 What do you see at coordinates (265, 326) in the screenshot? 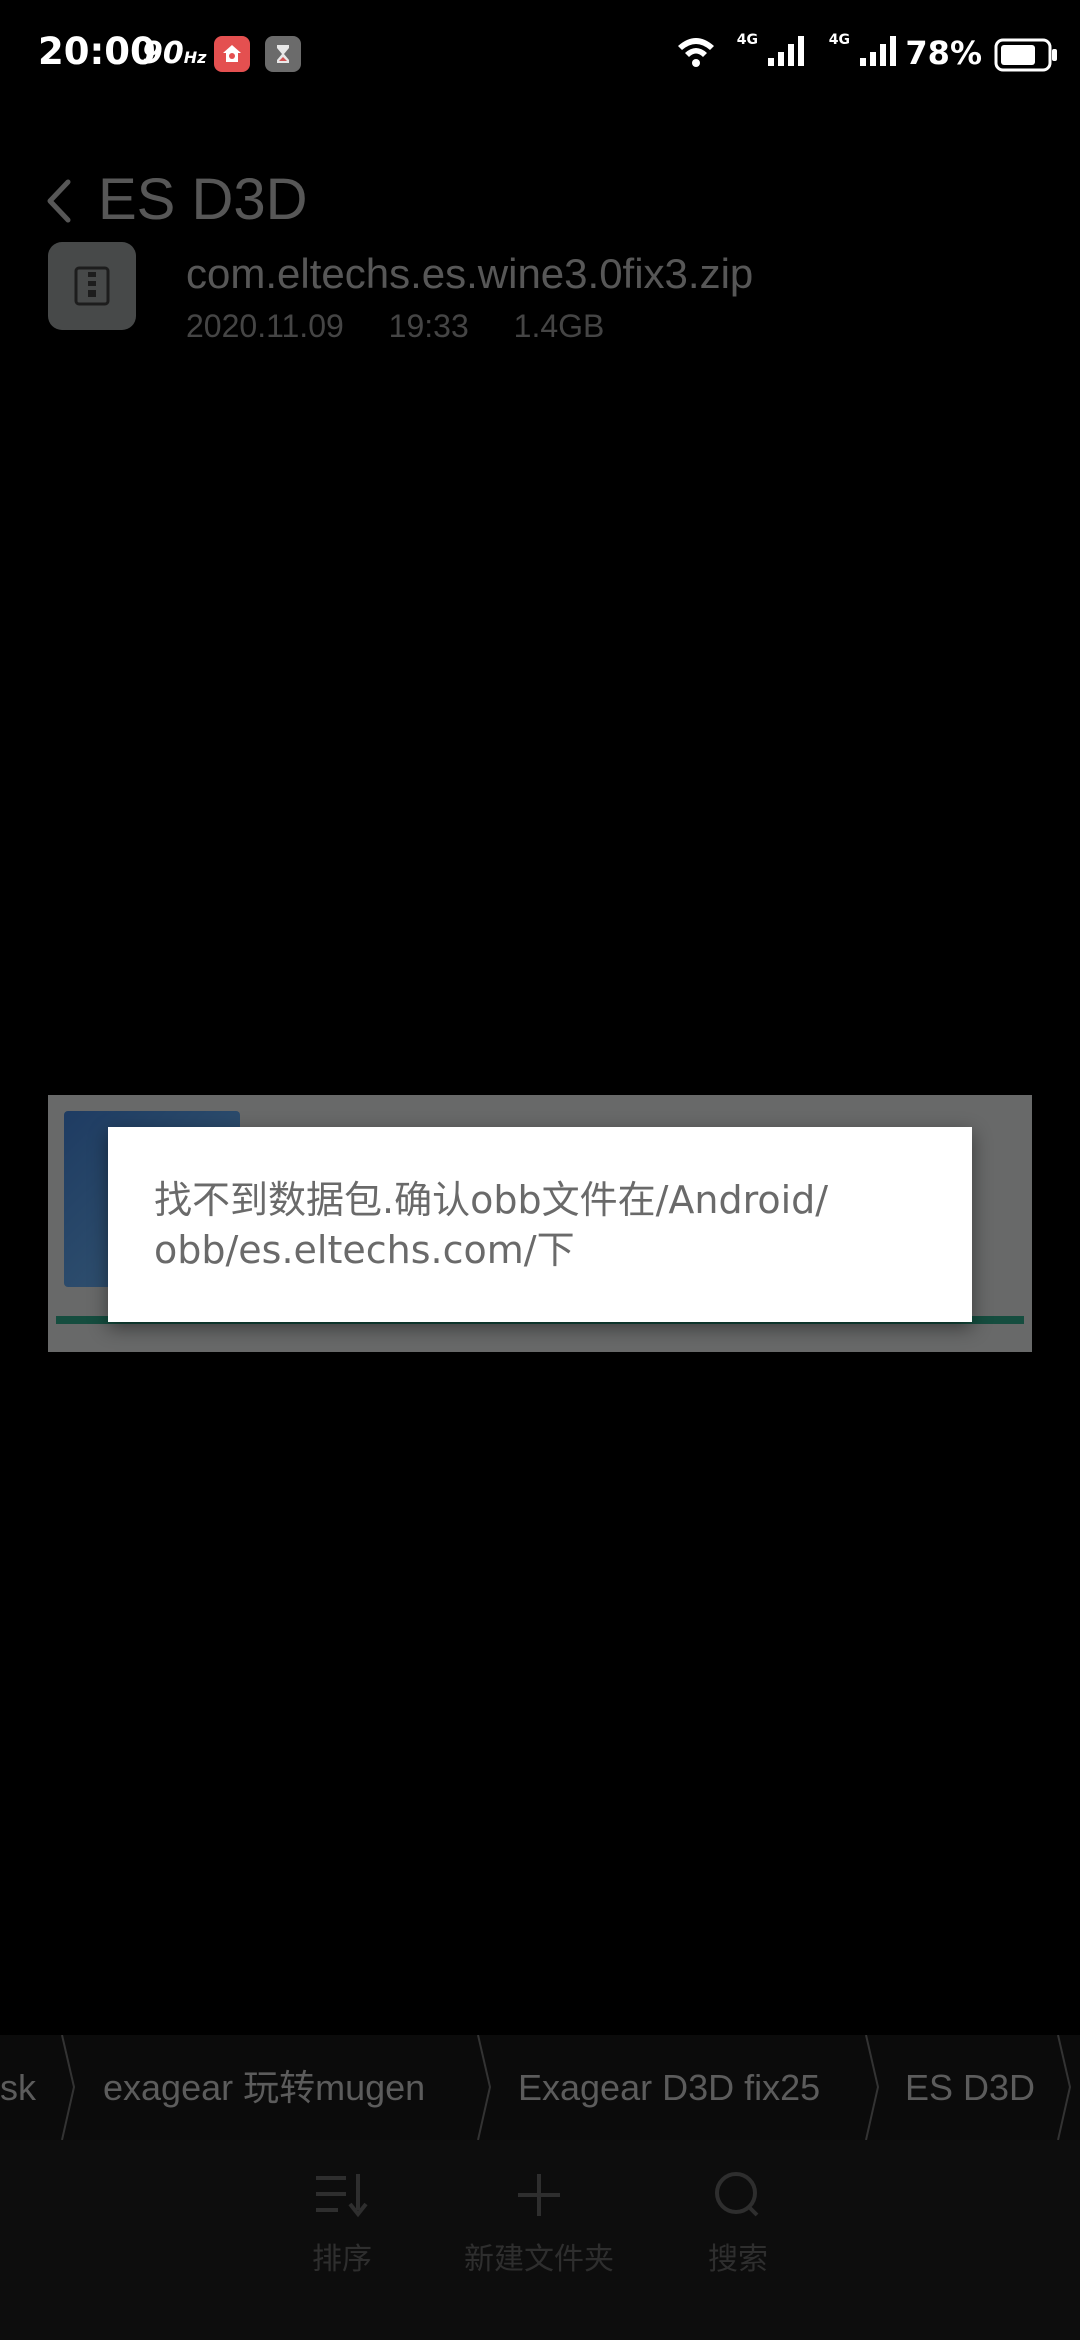
I see `file-date: 2020.11.09` at bounding box center [265, 326].